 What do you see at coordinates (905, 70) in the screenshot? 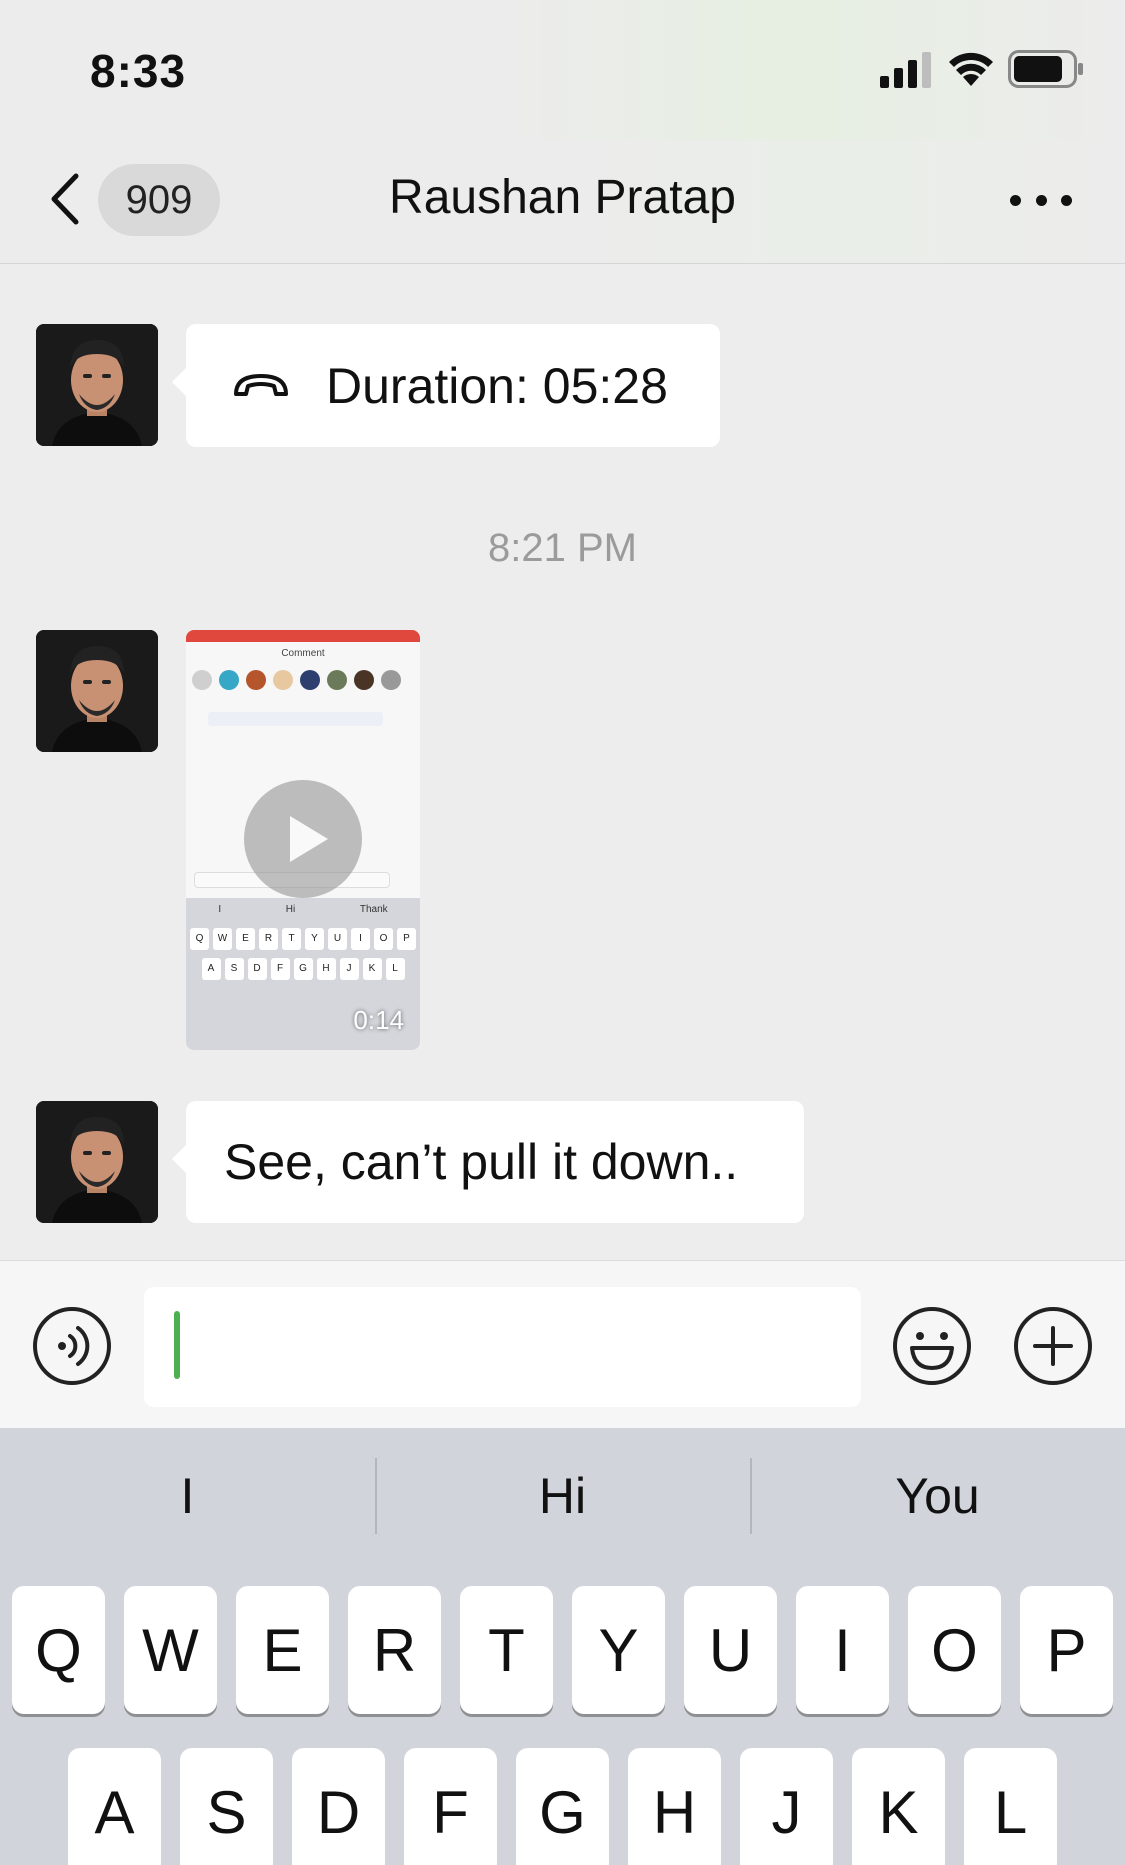
I see `cellular-signal-icon` at bounding box center [905, 70].